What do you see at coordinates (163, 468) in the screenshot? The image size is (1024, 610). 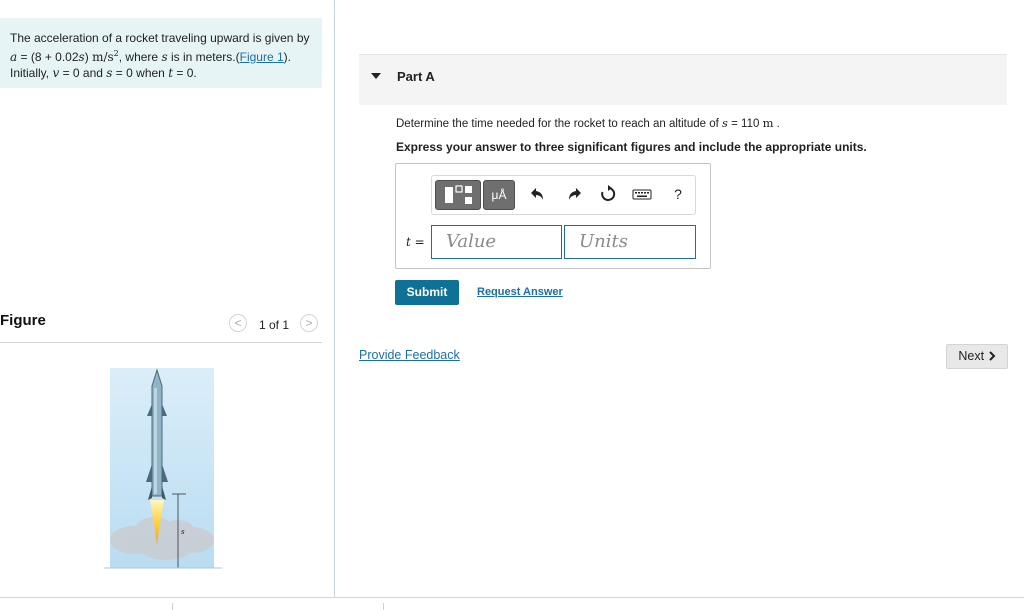 I see `rocket-figure: s` at bounding box center [163, 468].